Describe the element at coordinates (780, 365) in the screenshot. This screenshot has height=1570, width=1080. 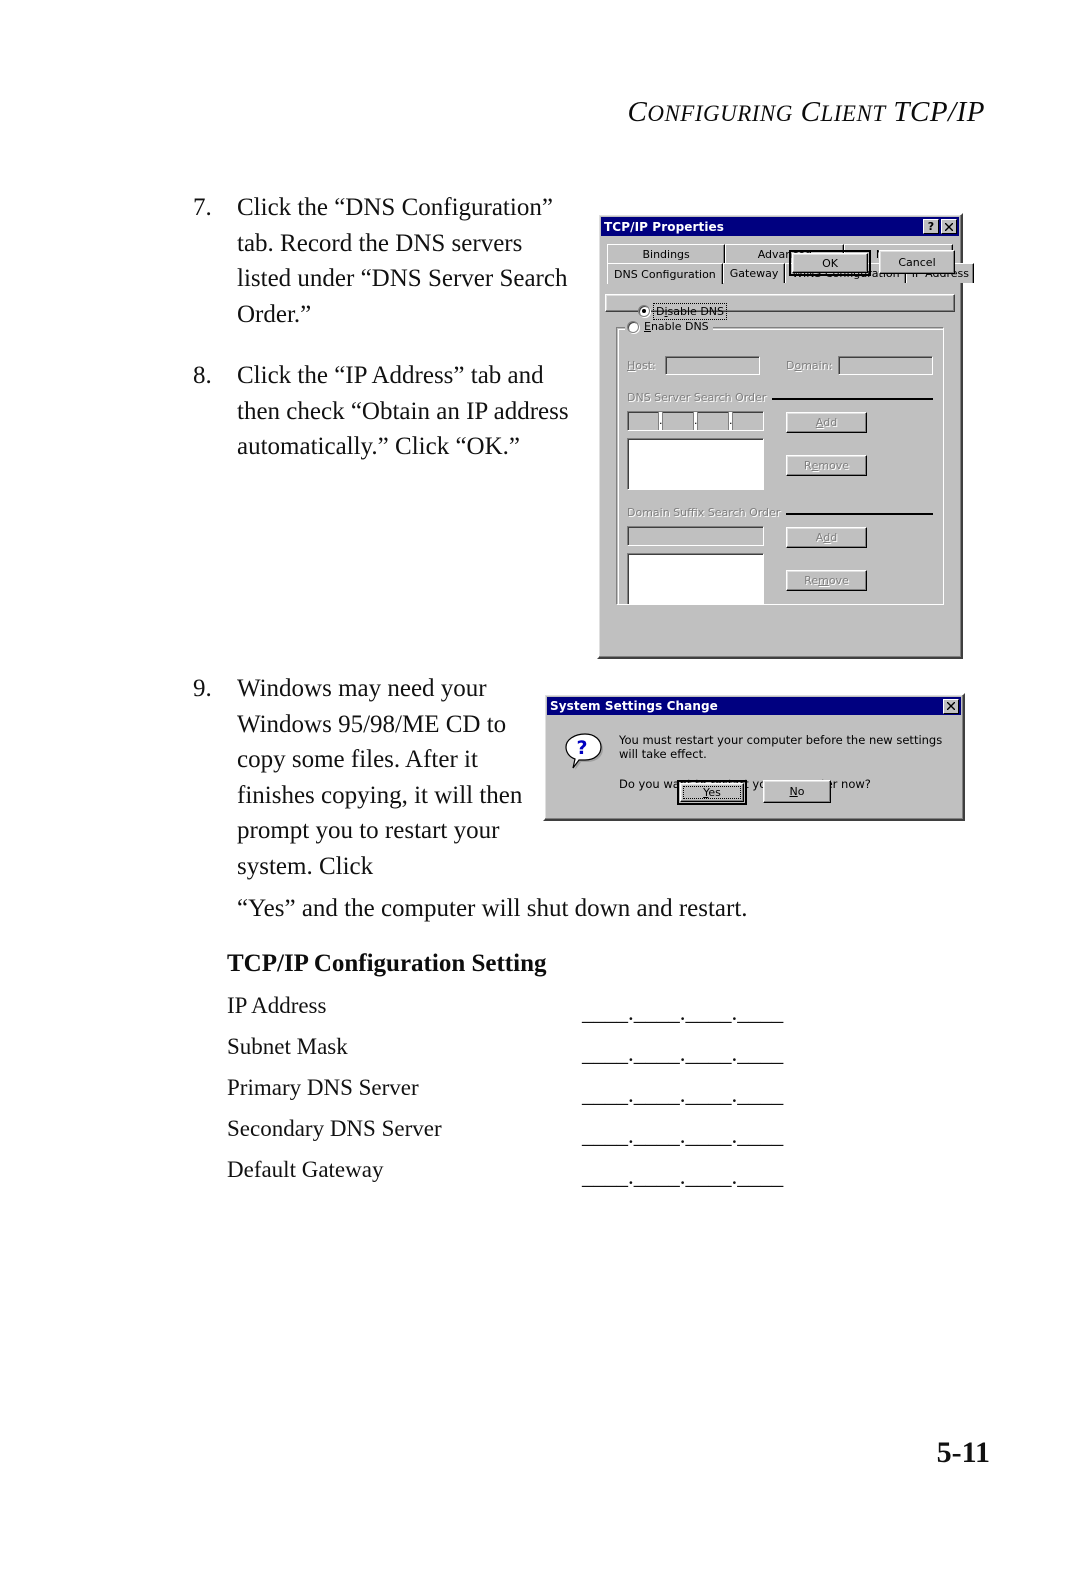
I see `host-domain-row: Host: Domain:` at that location.